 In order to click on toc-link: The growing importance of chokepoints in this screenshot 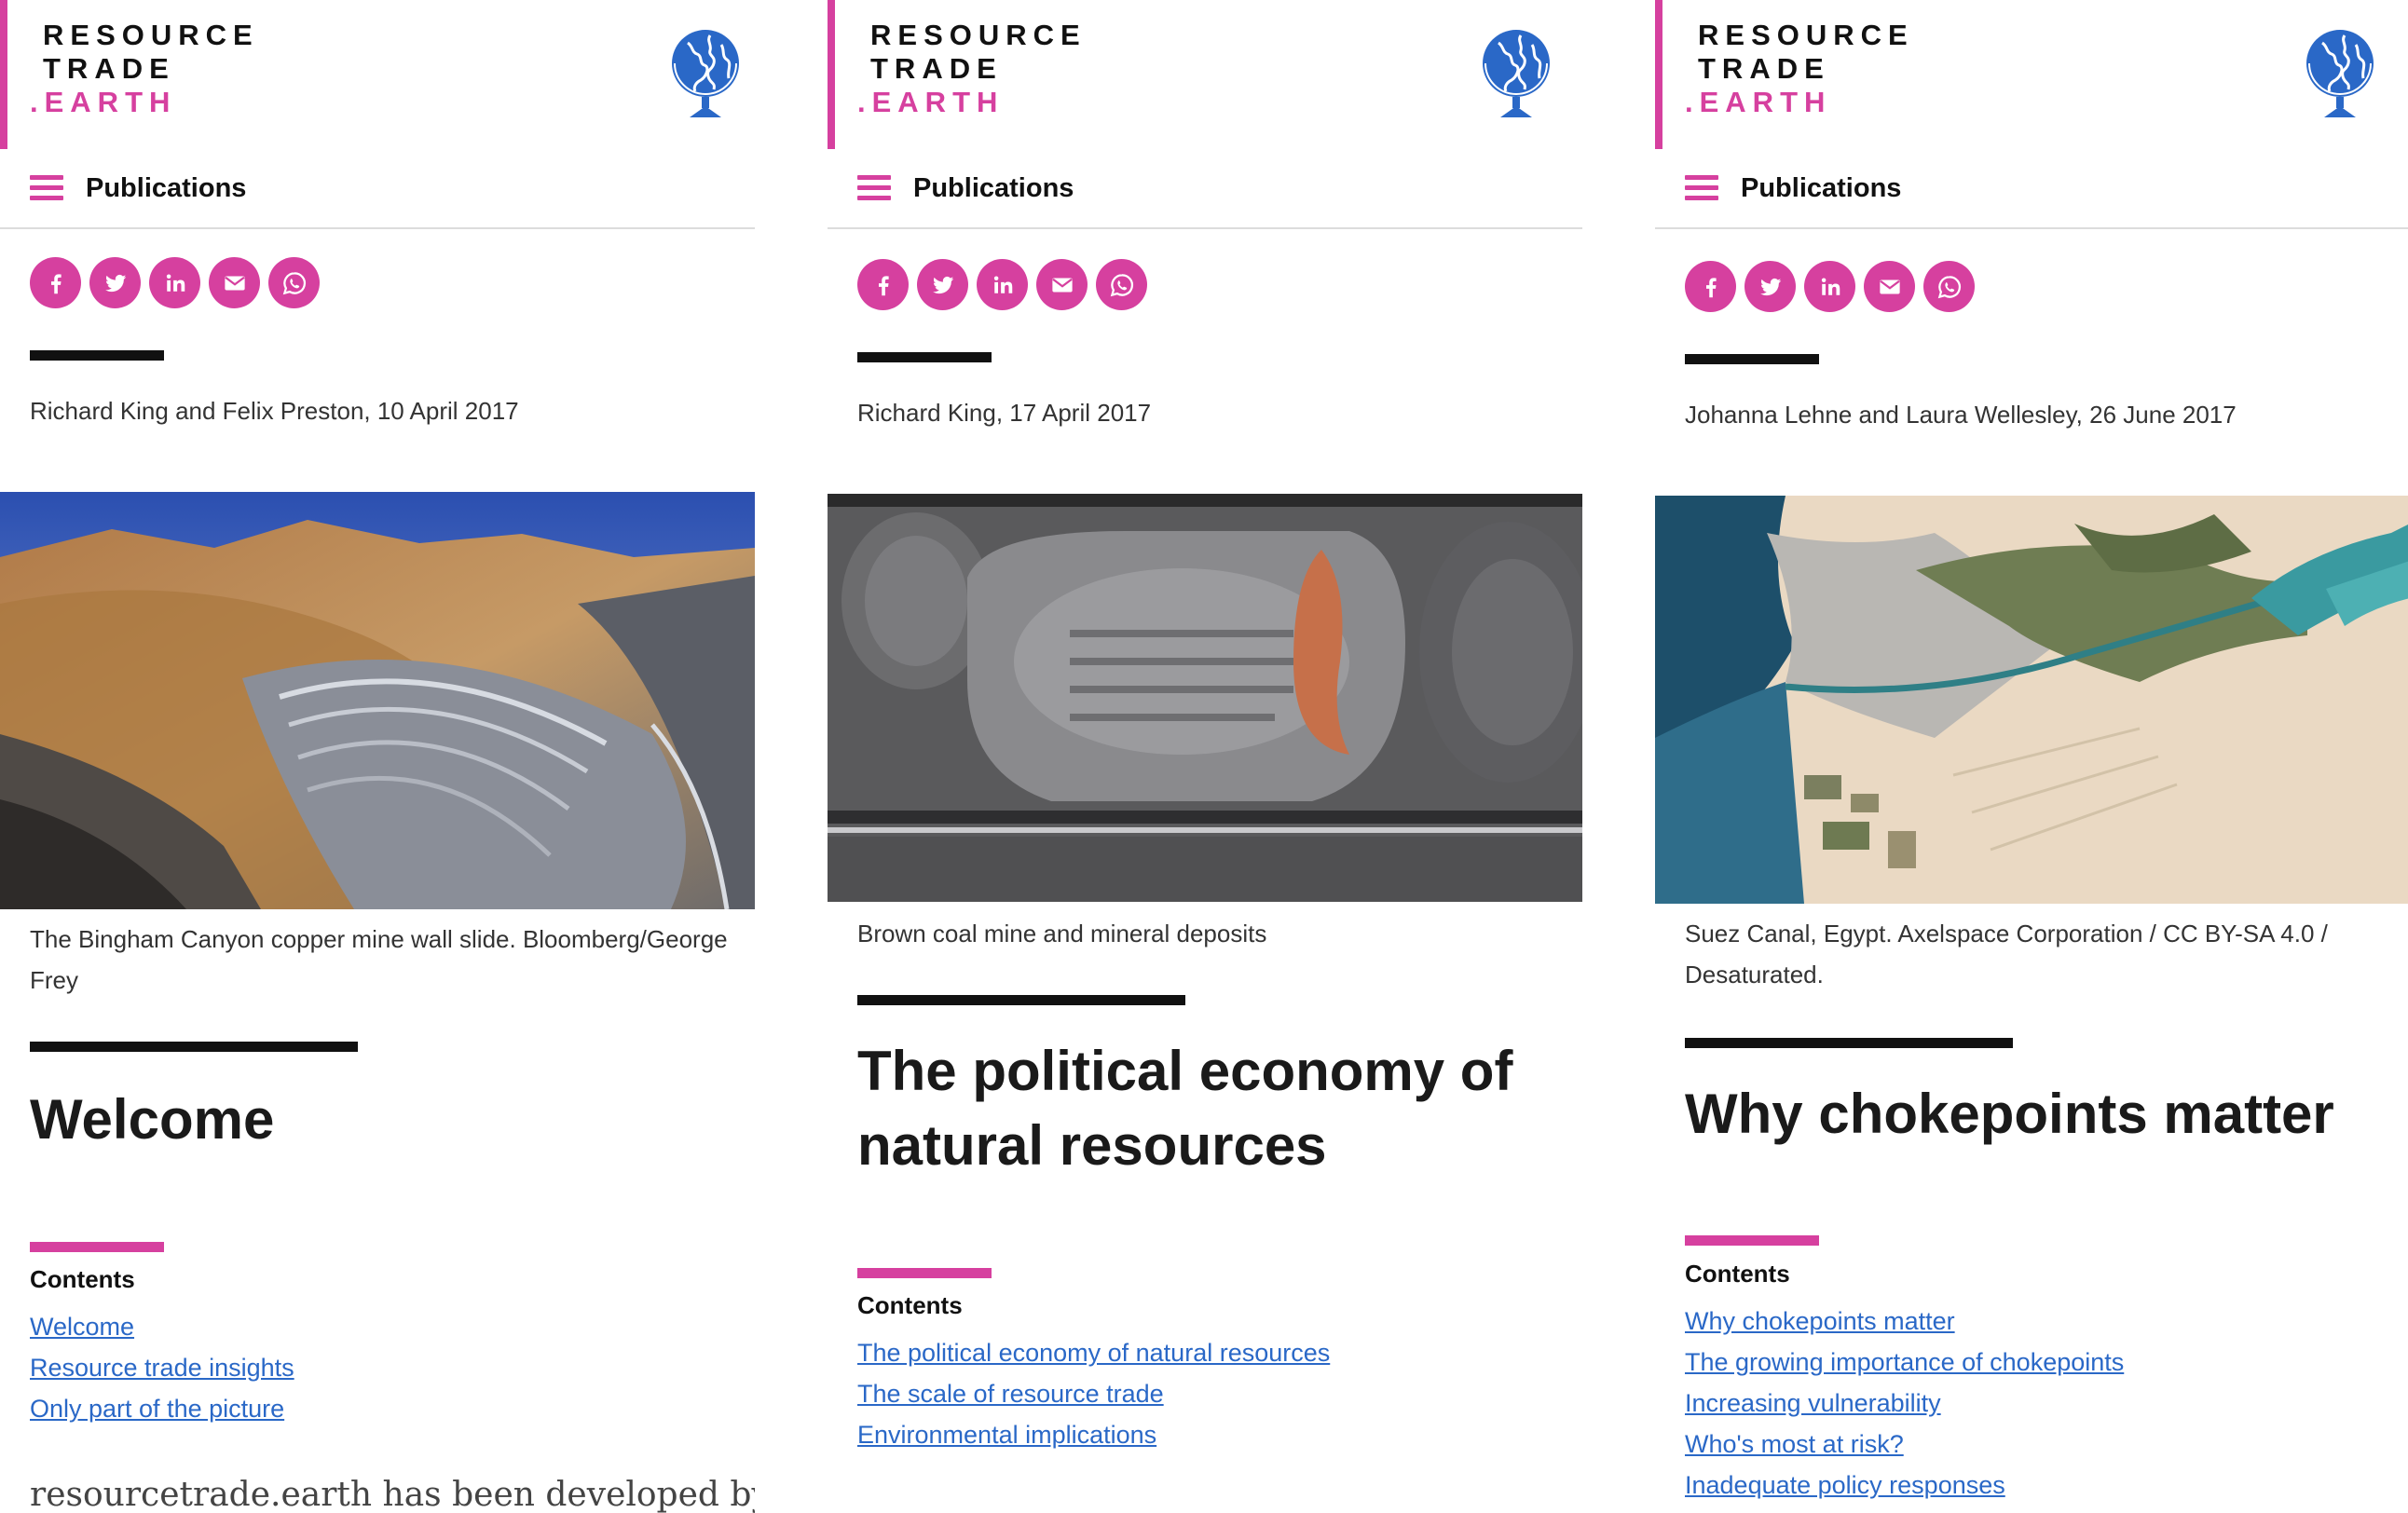, I will do `click(1904, 1362)`.